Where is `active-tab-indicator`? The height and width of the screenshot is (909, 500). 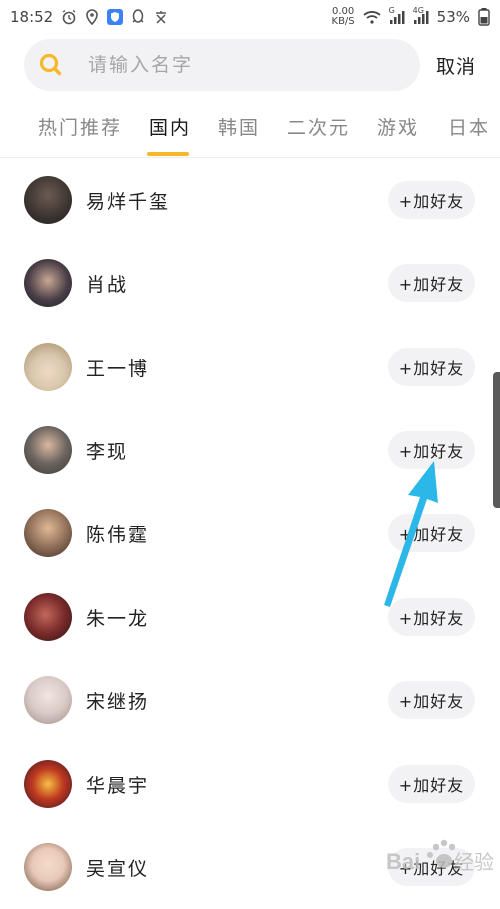
active-tab-indicator is located at coordinates (168, 154).